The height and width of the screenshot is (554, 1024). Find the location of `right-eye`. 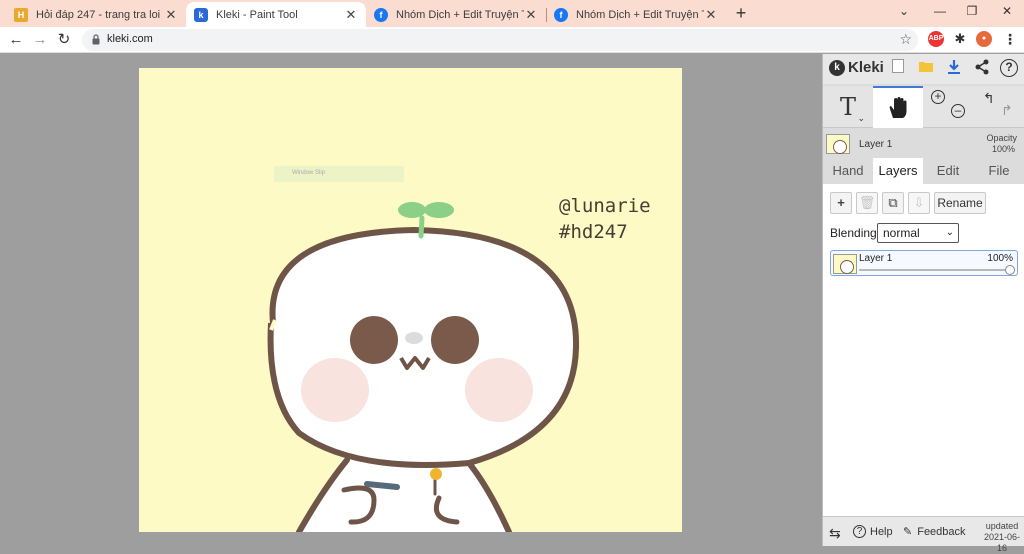

right-eye is located at coordinates (455, 340).